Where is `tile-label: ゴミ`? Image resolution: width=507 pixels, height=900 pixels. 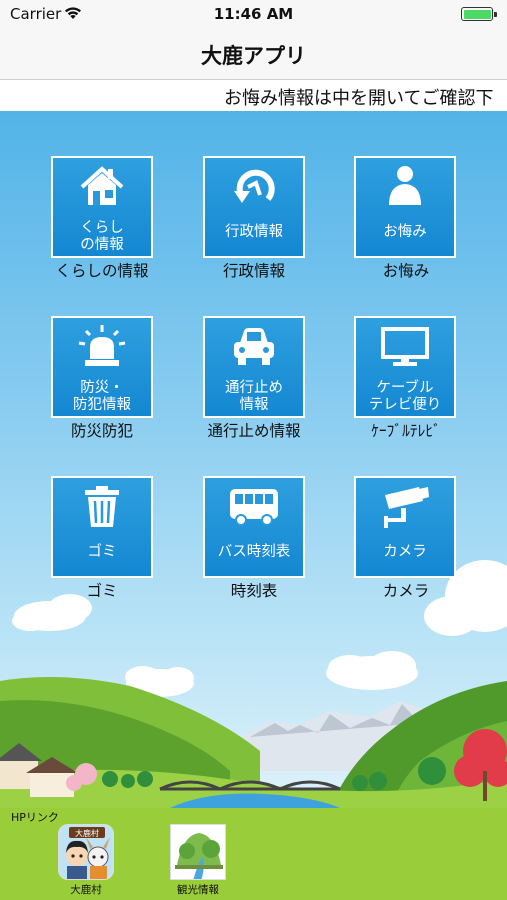 tile-label: ゴミ is located at coordinates (102, 552).